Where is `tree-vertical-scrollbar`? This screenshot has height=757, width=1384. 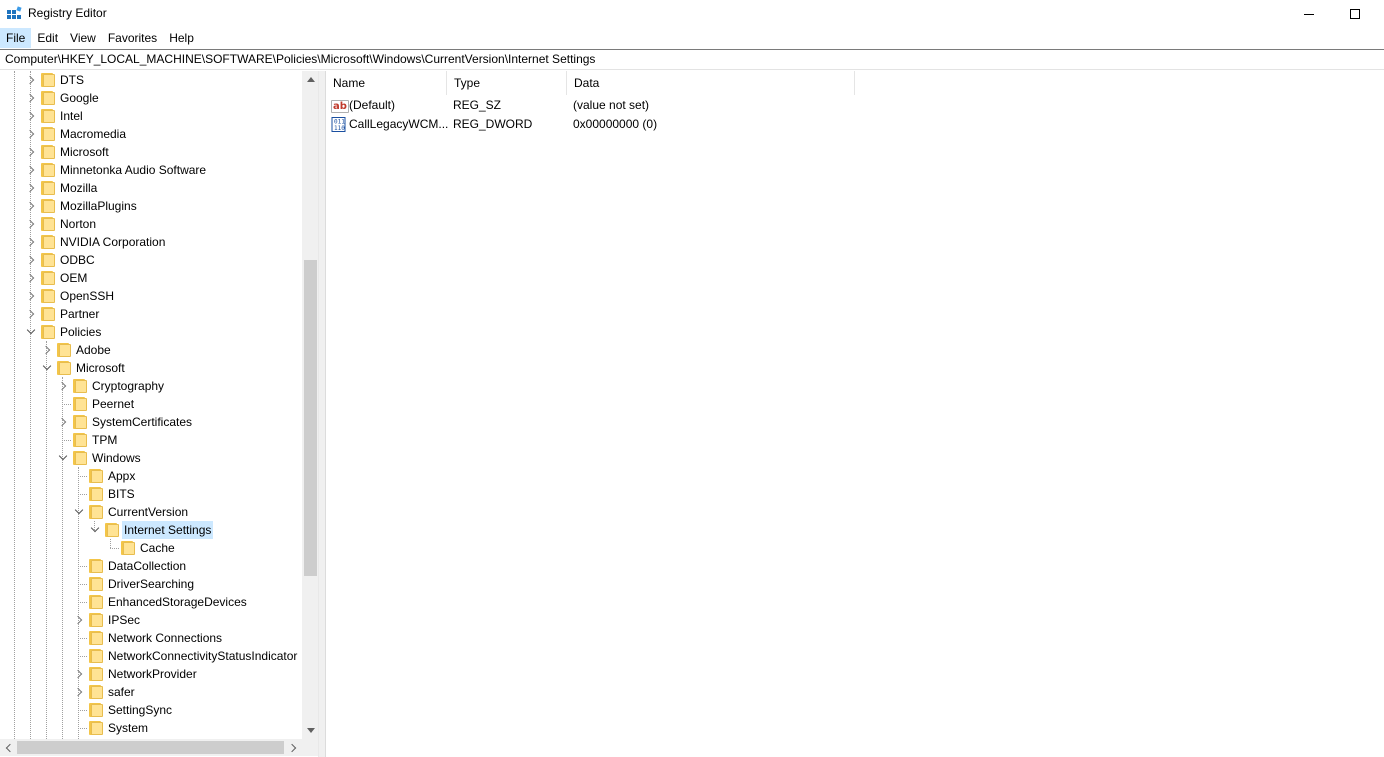
tree-vertical-scrollbar is located at coordinates (310, 405).